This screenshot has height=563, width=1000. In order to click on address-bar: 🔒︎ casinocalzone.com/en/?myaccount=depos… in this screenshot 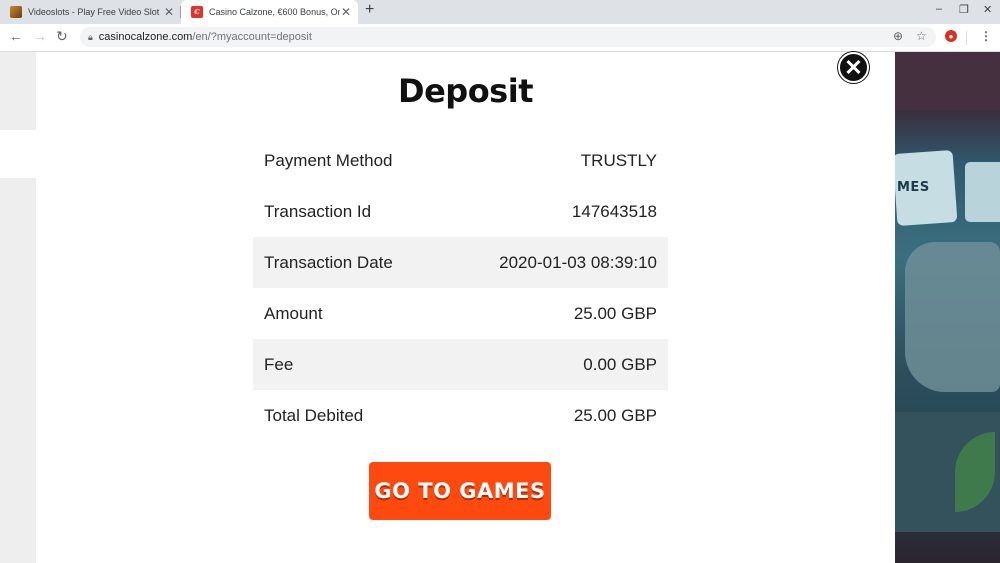, I will do `click(508, 37)`.